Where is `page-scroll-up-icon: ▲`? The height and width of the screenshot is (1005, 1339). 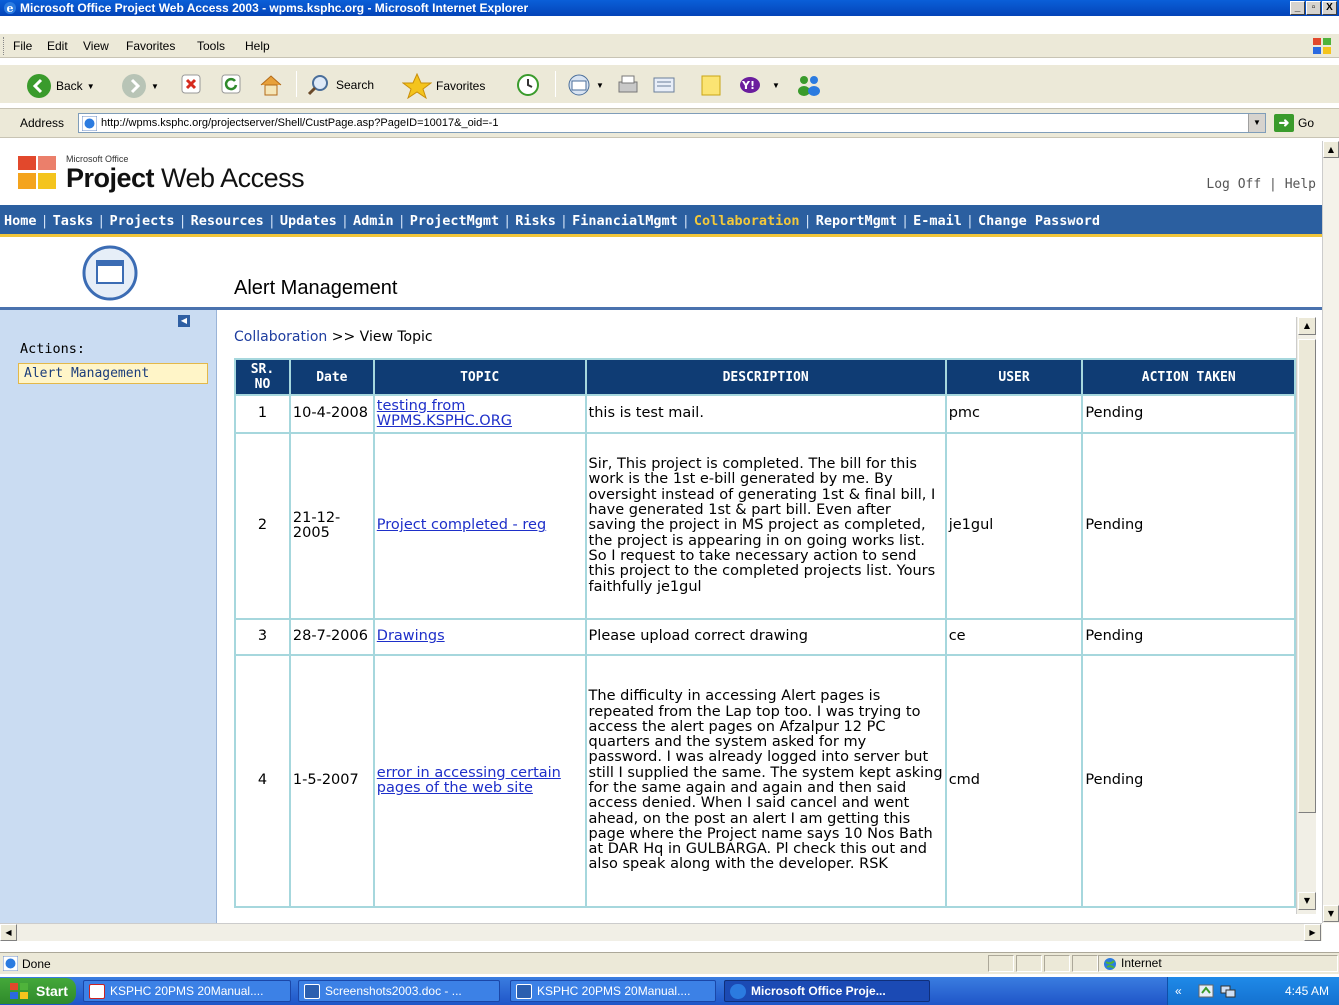
page-scroll-up-icon: ▲ is located at coordinates (1331, 149).